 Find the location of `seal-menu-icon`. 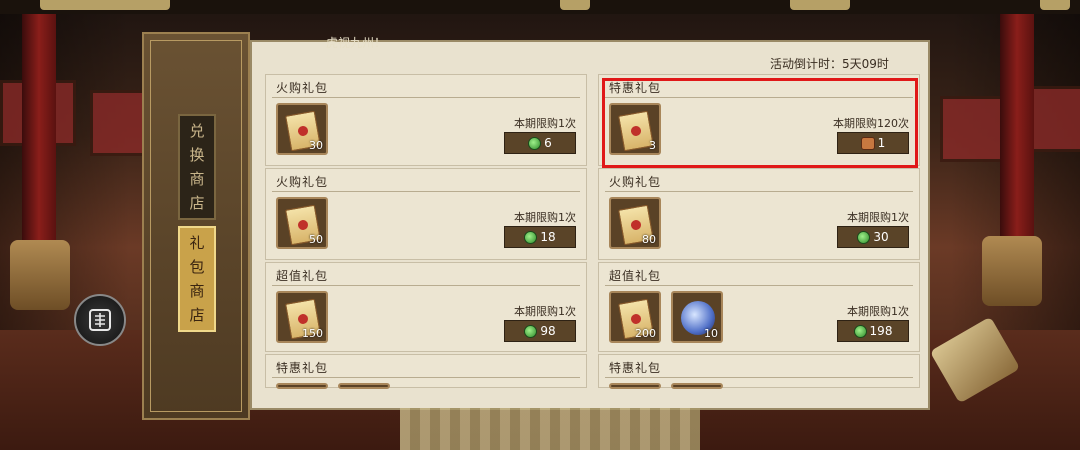

seal-menu-icon is located at coordinates (100, 320).